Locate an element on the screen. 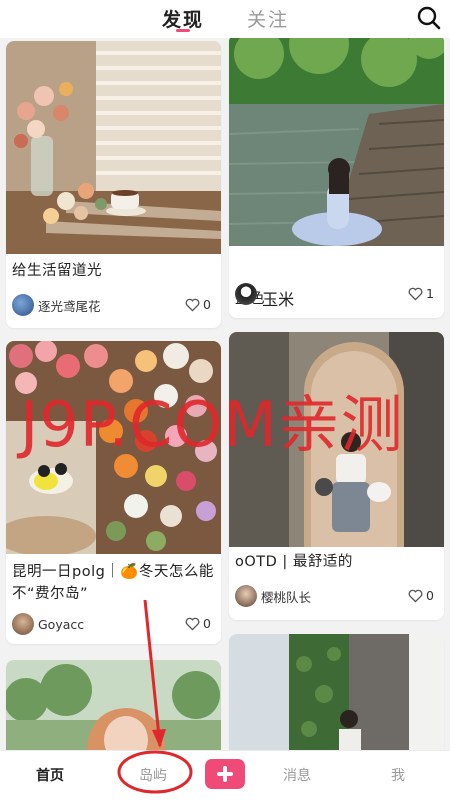  post-title: oOTD | 最舒适的 is located at coordinates (294, 562).